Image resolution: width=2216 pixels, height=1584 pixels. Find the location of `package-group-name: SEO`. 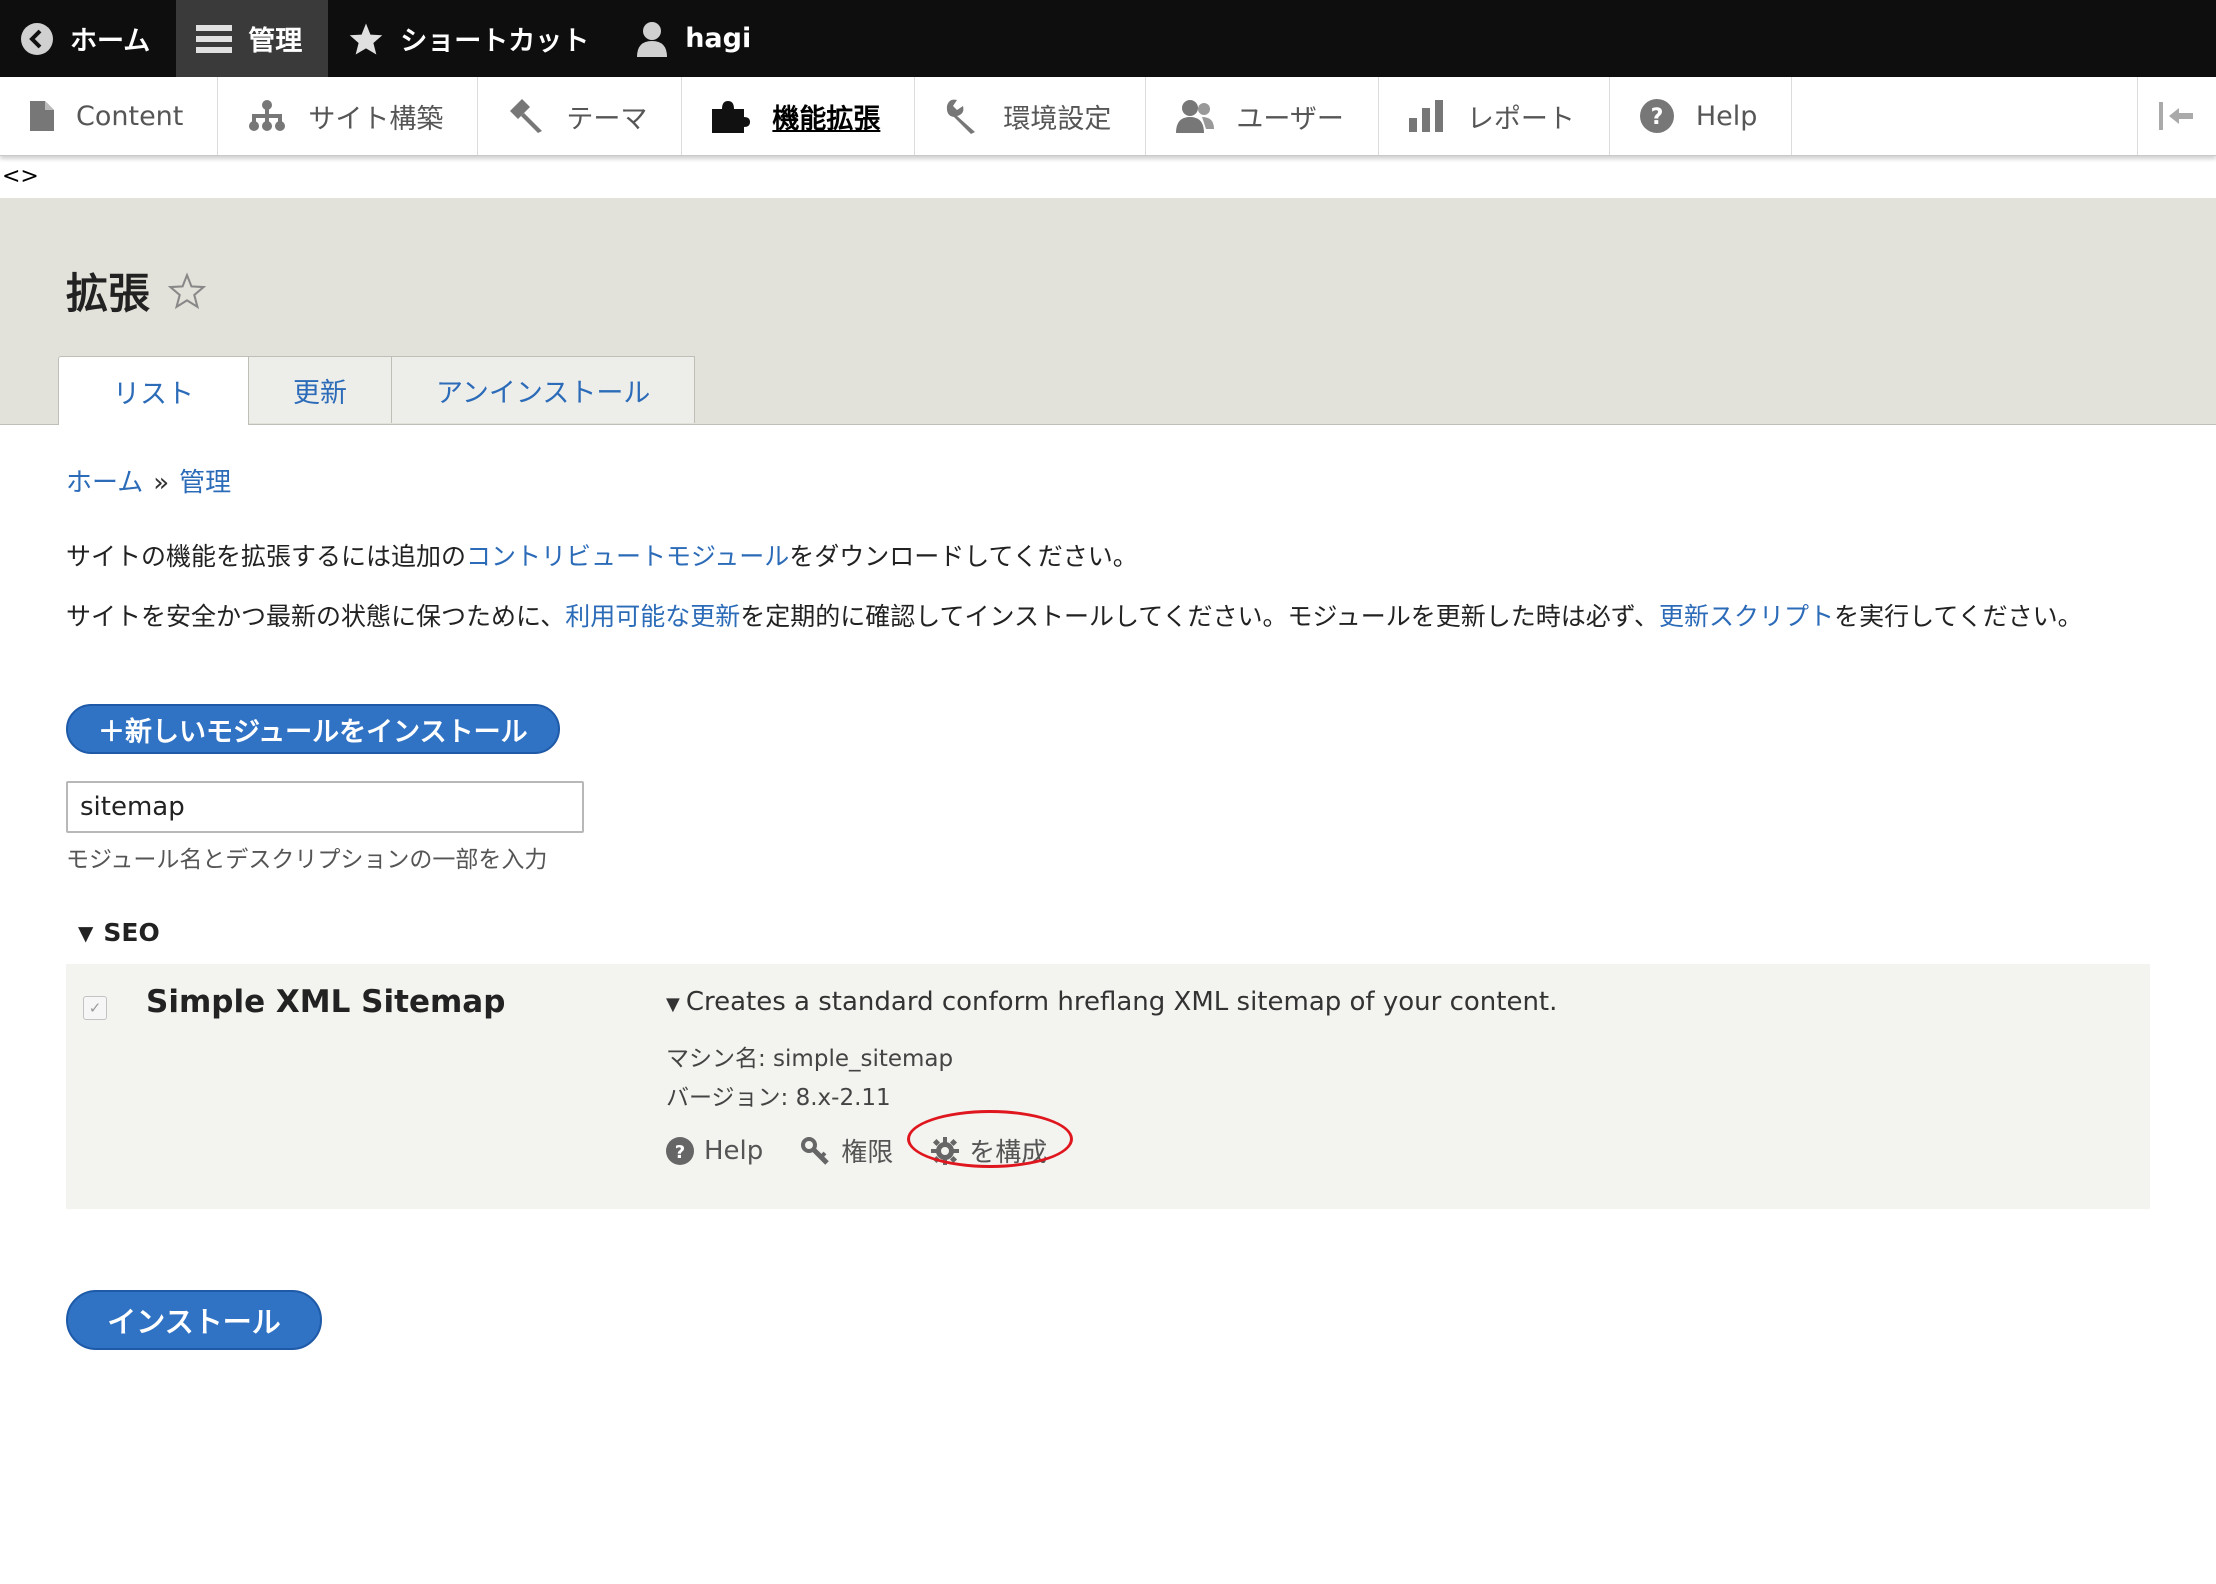

package-group-name: SEO is located at coordinates (131, 932).